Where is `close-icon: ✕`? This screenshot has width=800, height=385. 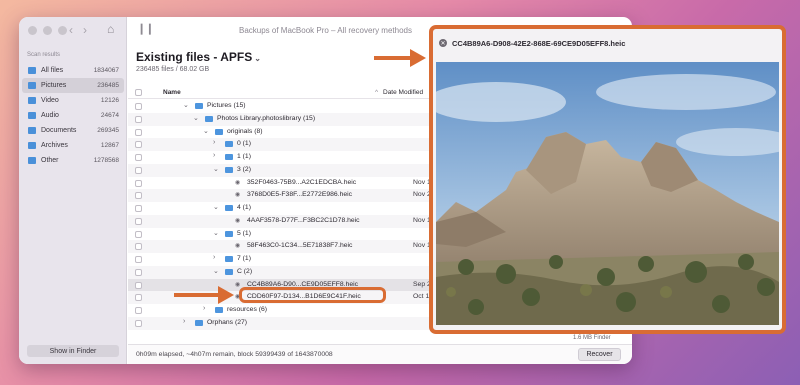 close-icon: ✕ is located at coordinates (443, 43).